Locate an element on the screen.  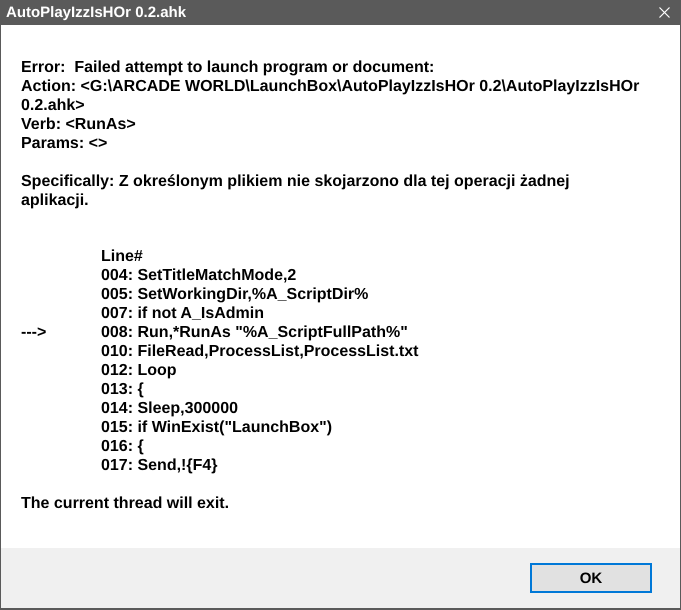
code-line: 007: if not A_IsAdmin is located at coordinates (182, 313).